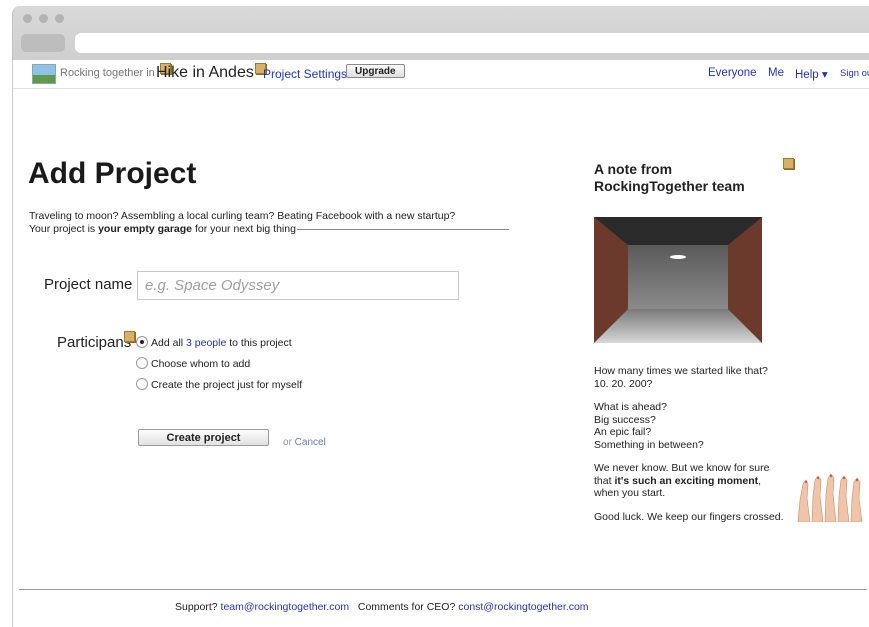 The width and height of the screenshot is (869, 627). What do you see at coordinates (623, 432) in the screenshot?
I see `note-line: An epic fail?` at bounding box center [623, 432].